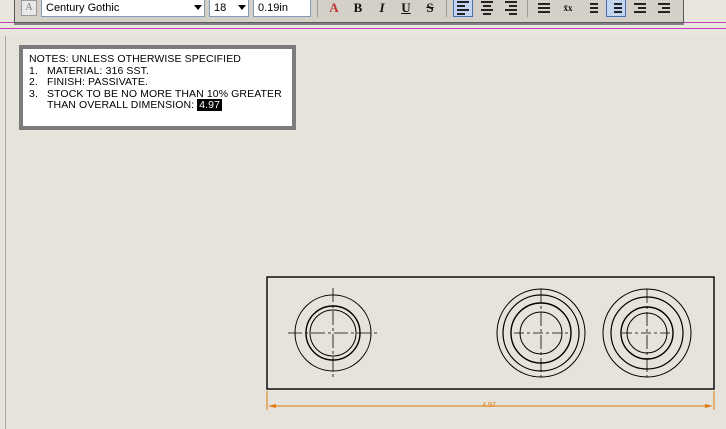 Image resolution: width=726 pixels, height=429 pixels. I want to click on dimension-label: 4.97, so click(489, 405).